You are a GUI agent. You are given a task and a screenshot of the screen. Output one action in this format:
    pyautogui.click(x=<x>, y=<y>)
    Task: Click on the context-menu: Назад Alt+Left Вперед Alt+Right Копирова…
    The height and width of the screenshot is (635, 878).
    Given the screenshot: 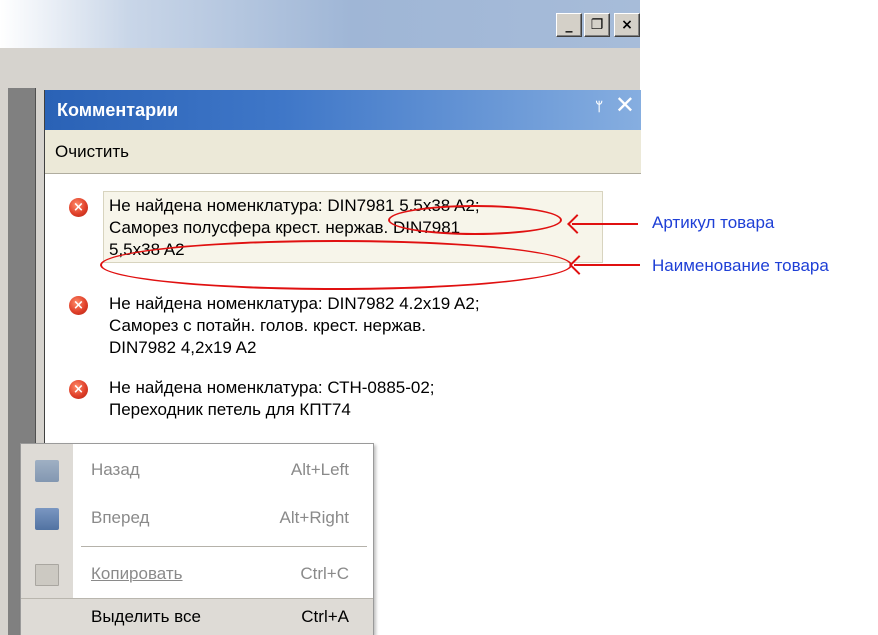 What is the action you would take?
    pyautogui.click(x=197, y=539)
    